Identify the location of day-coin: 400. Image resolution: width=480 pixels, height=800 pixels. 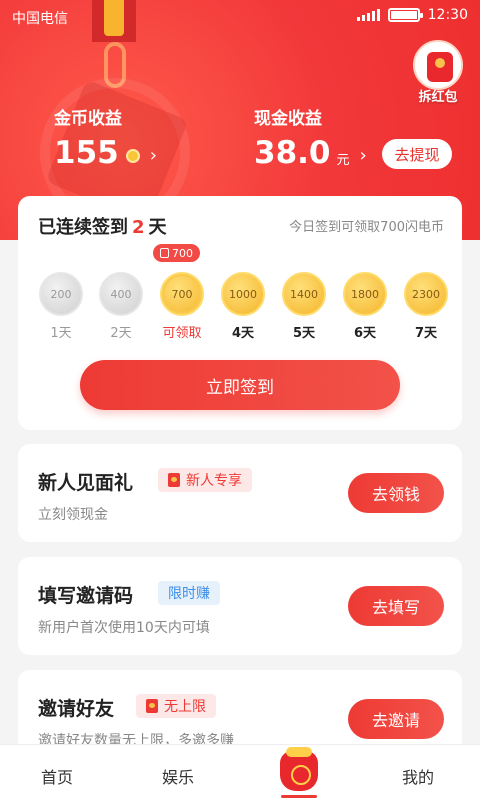
(121, 294).